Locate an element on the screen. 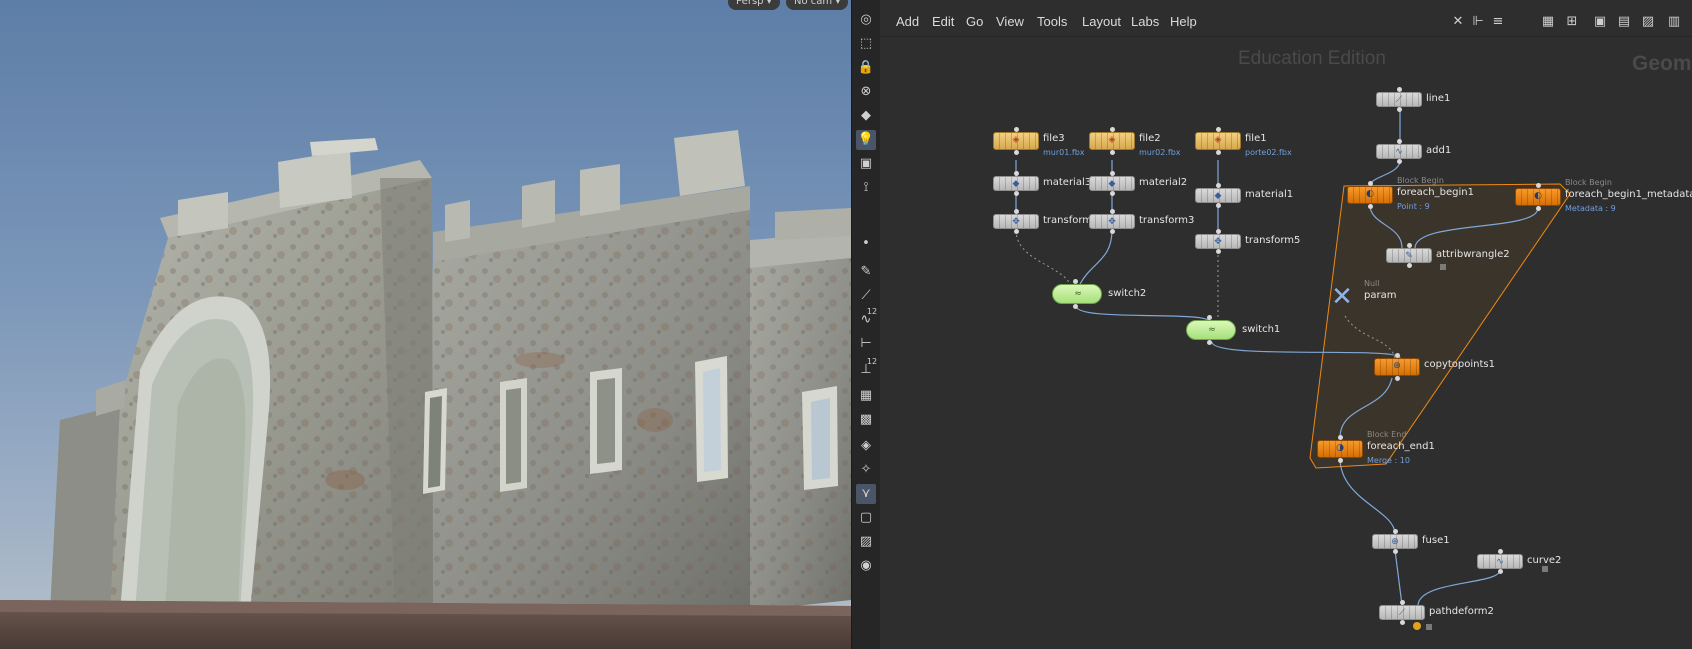  node-attribwrangle2: ✎ is located at coordinates (1409, 255).